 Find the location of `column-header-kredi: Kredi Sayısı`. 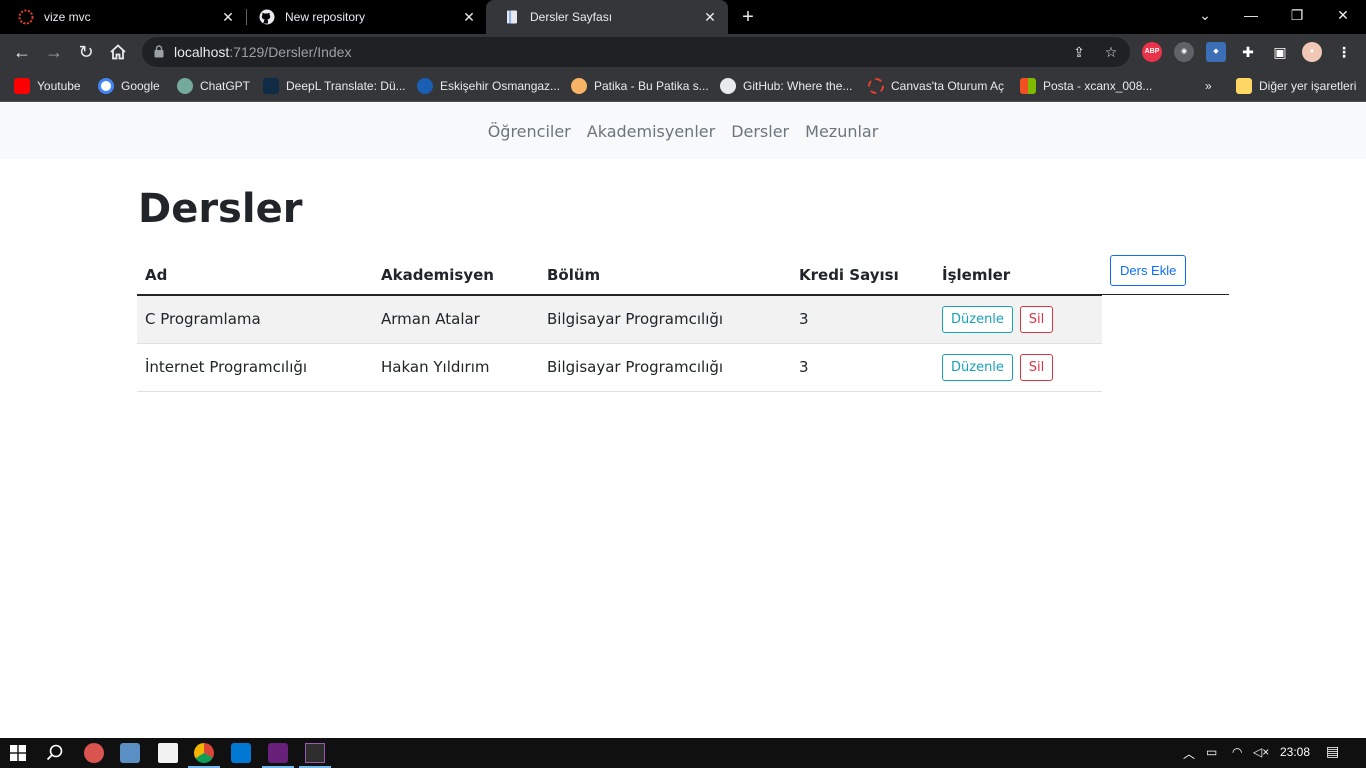

column-header-kredi: Kredi Sayısı is located at coordinates (849, 274).